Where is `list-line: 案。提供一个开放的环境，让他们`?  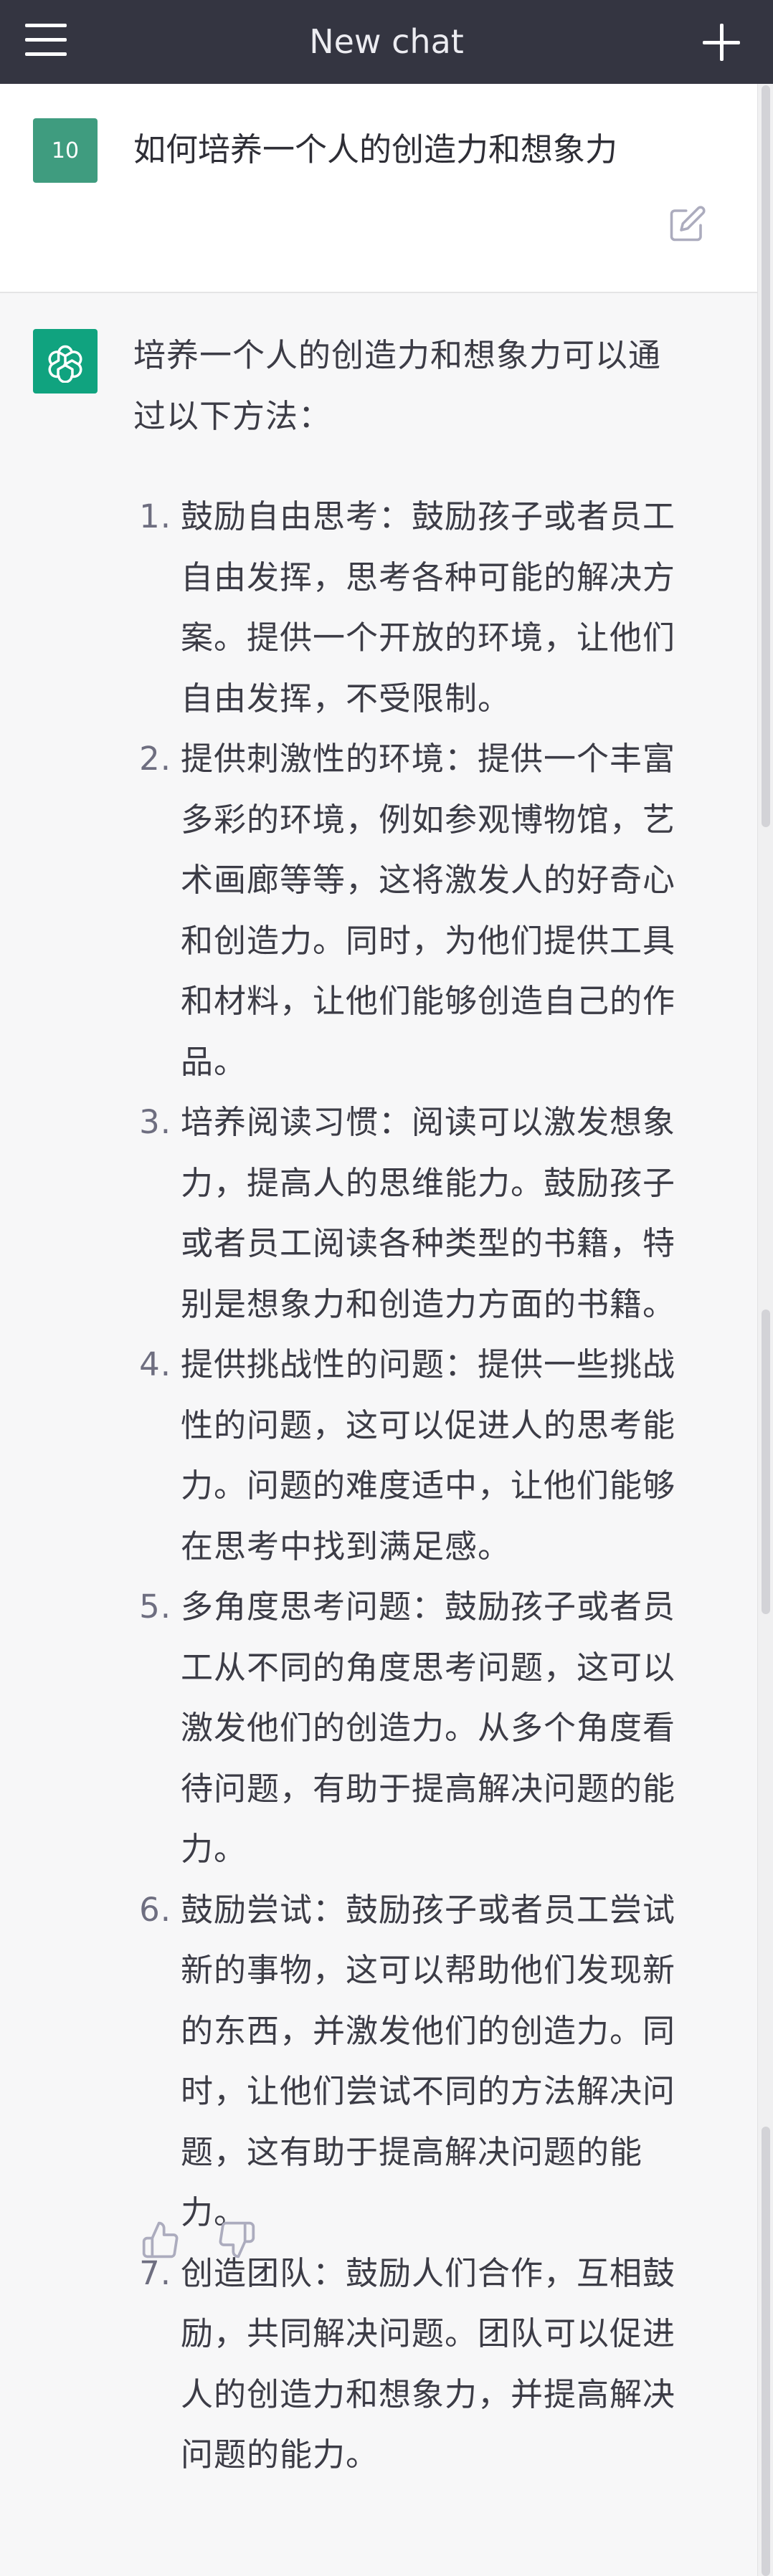 list-line: 案。提供一个开放的环境，让他们 is located at coordinates (428, 638).